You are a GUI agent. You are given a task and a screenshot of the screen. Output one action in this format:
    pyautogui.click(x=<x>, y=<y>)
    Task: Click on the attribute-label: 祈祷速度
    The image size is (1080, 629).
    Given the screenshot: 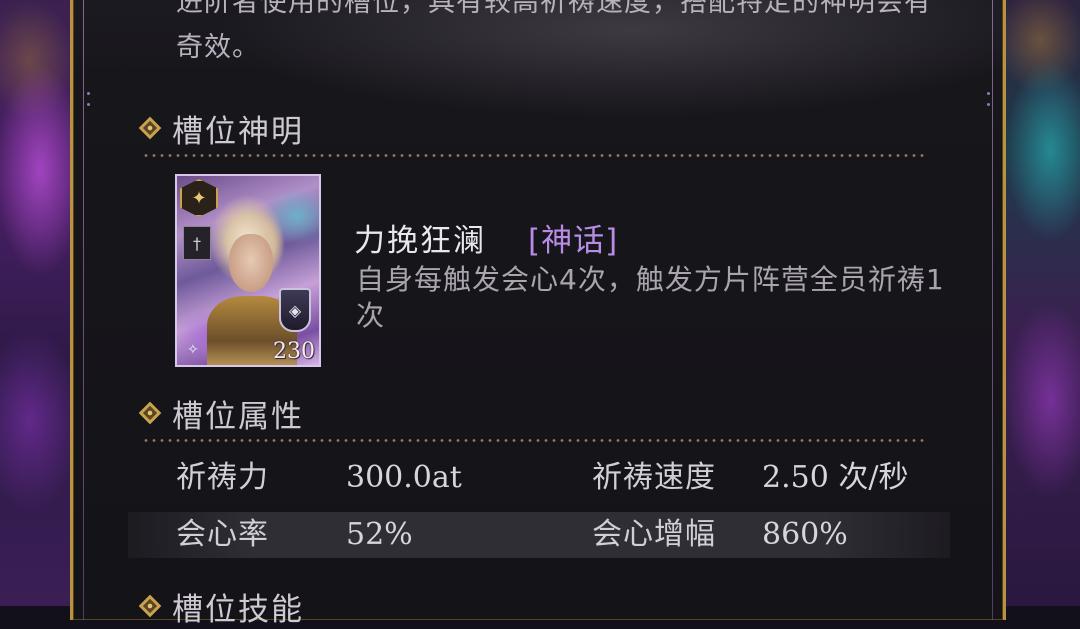 What is the action you would take?
    pyautogui.click(x=654, y=477)
    